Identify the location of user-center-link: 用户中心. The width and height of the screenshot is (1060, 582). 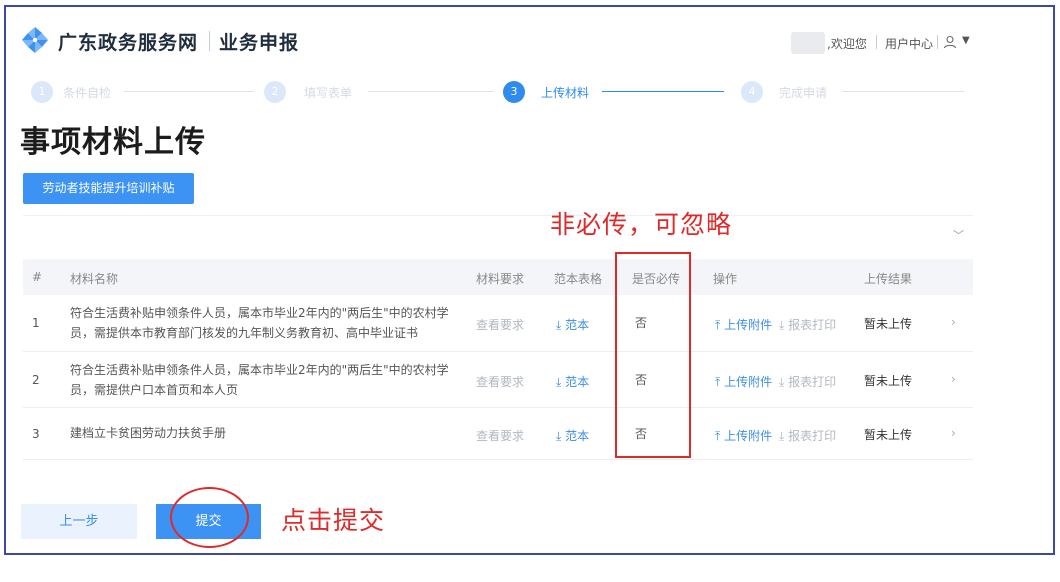
(909, 43).